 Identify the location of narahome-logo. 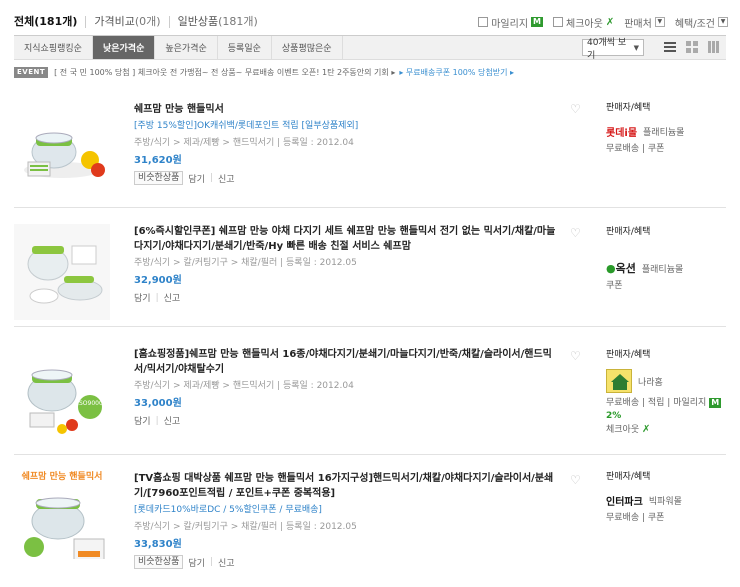
(619, 381).